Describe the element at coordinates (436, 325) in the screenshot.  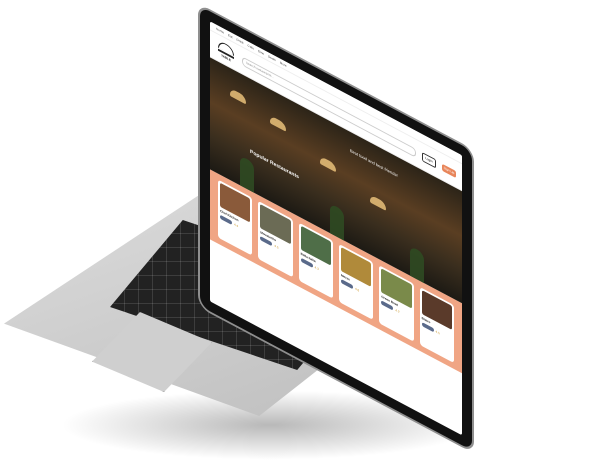
I see `restaurant-card: Bistro 4.5` at that location.